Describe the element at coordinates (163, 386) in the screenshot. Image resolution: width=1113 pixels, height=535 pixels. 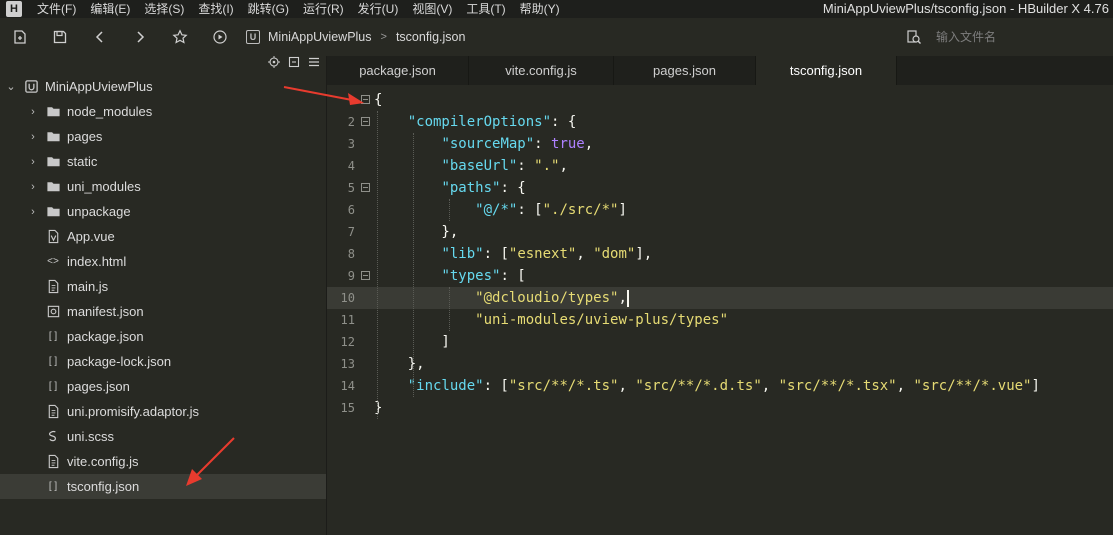
I see `tree-file: [ ] pages.json` at that location.